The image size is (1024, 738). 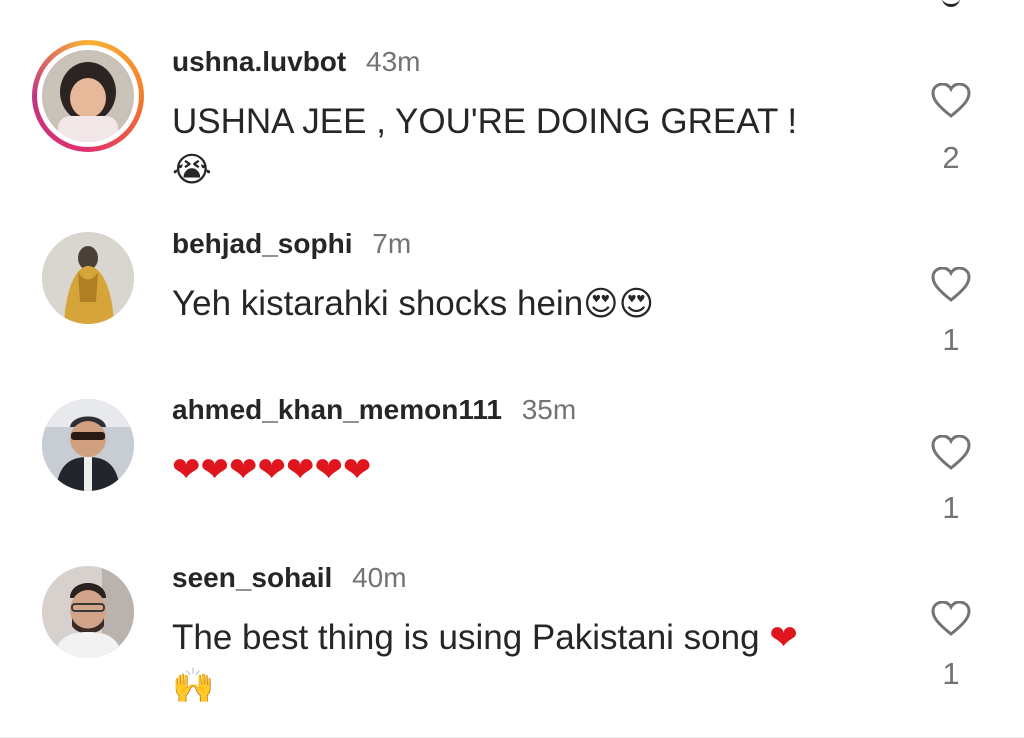 What do you see at coordinates (252, 577) in the screenshot?
I see `username: seen_sohail` at bounding box center [252, 577].